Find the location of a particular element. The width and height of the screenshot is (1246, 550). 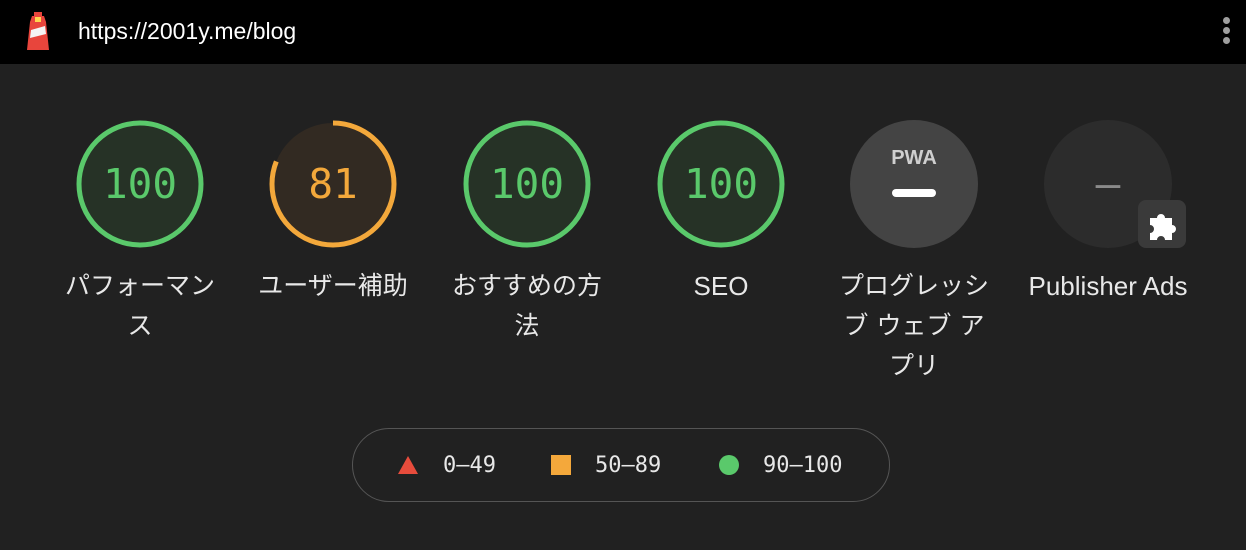

triangle-icon is located at coordinates (408, 465).